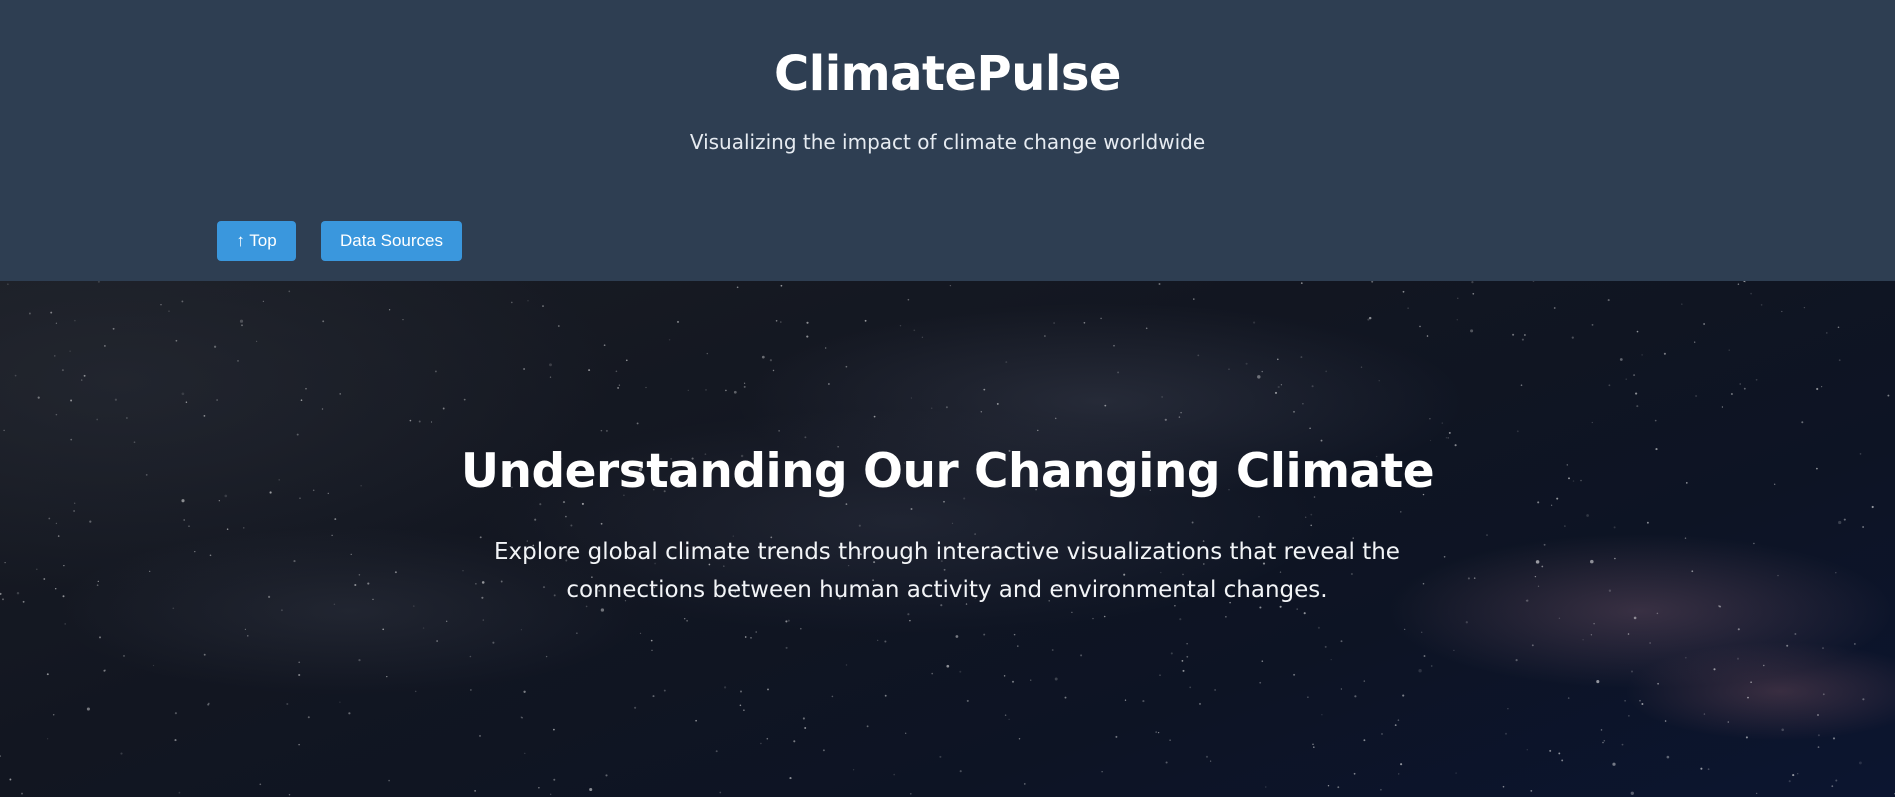  Describe the element at coordinates (256, 241) in the screenshot. I see `back-to-top-button: ↑ Top` at that location.